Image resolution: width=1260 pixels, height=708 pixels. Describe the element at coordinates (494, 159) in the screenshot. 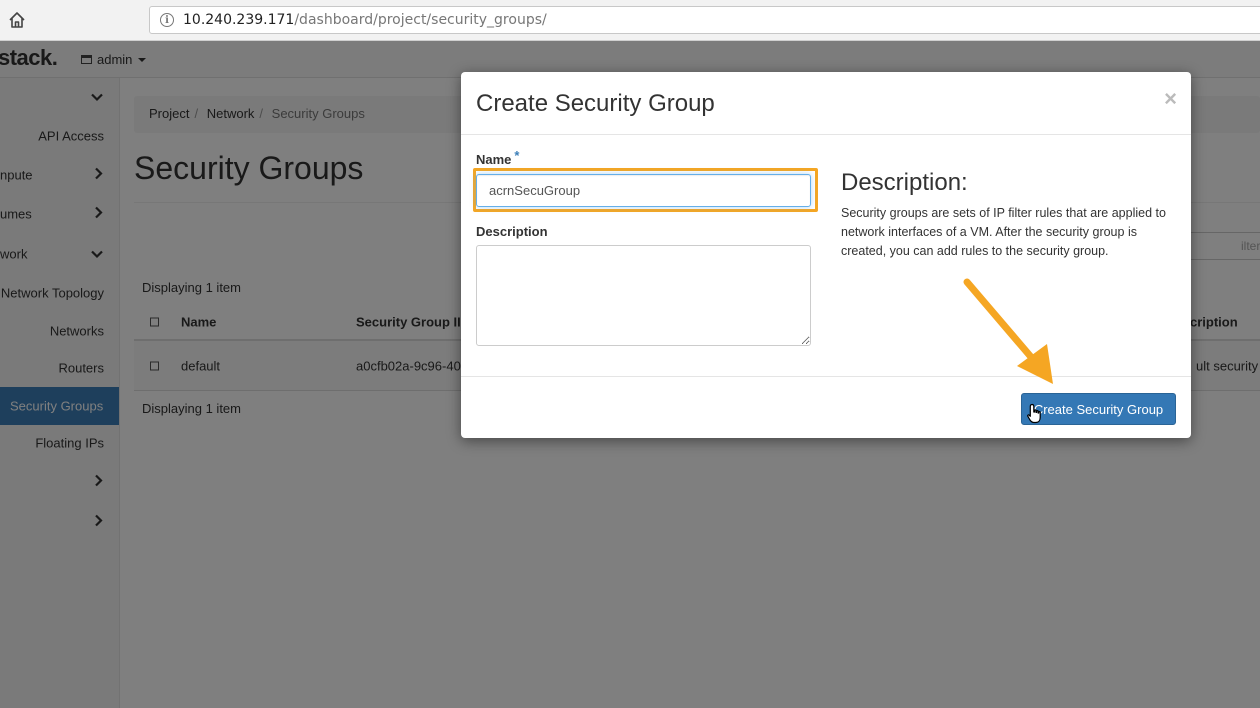

I see `name-label-text: Name` at that location.